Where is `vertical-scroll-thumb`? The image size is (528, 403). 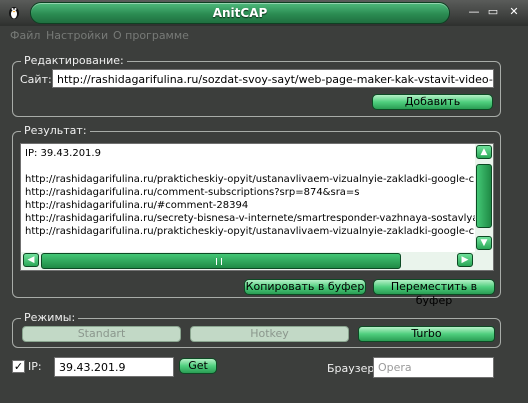
vertical-scroll-thumb is located at coordinates (484, 196).